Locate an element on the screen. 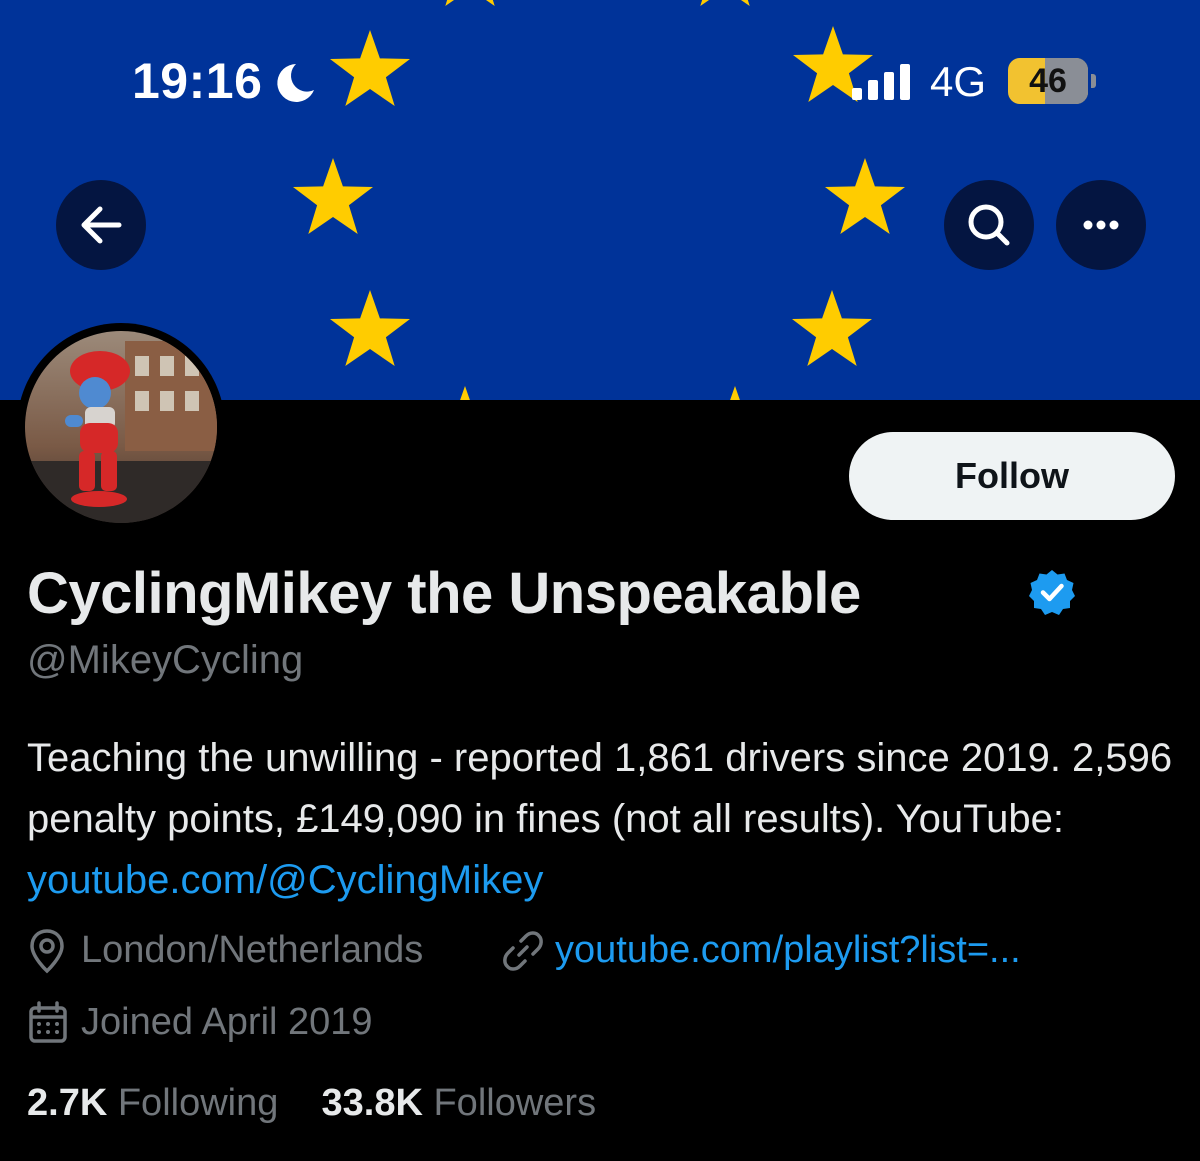 Image resolution: width=1200 pixels, height=1161 pixels. link-icon is located at coordinates (523, 951).